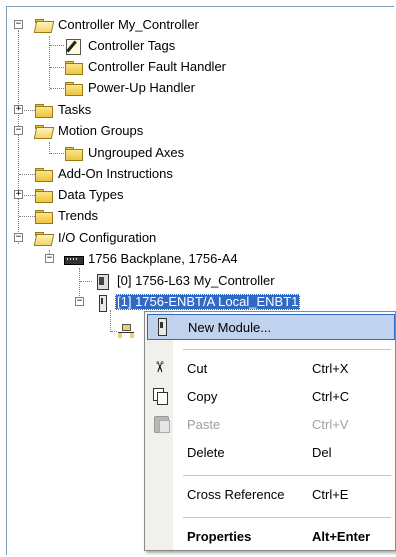  I want to click on copy-icon, so click(161, 396).